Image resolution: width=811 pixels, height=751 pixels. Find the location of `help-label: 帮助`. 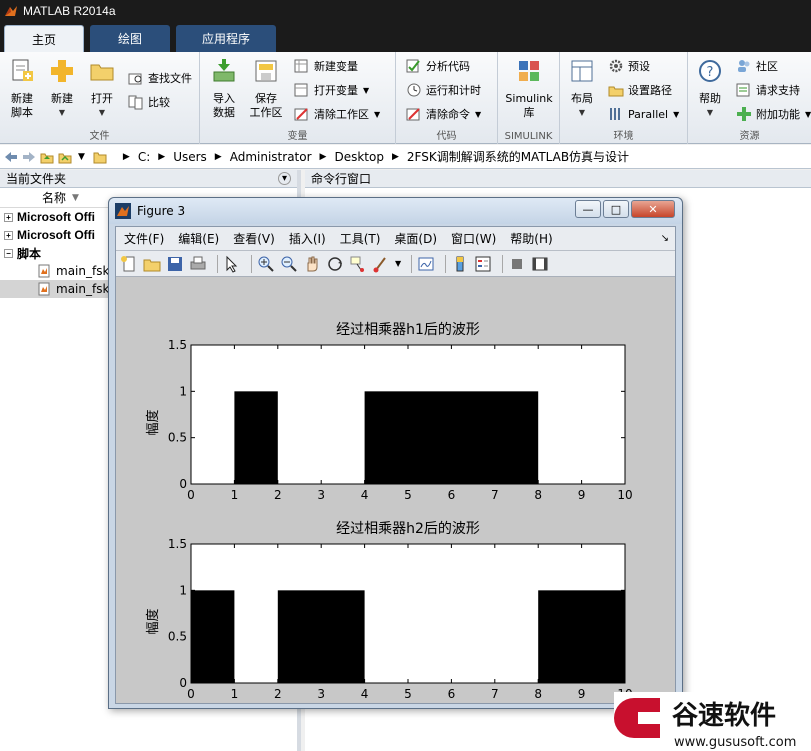

help-label: 帮助 is located at coordinates (710, 98).